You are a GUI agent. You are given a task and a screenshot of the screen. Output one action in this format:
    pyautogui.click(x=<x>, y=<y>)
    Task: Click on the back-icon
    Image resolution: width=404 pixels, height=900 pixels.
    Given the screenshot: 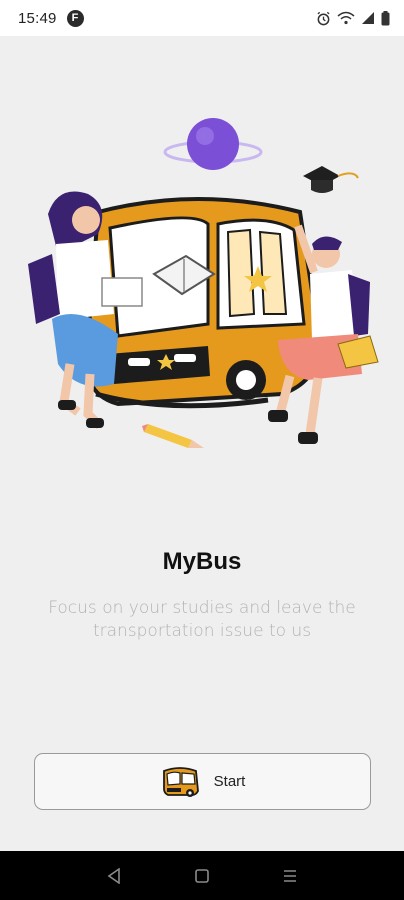 What is the action you would take?
    pyautogui.click(x=113, y=875)
    